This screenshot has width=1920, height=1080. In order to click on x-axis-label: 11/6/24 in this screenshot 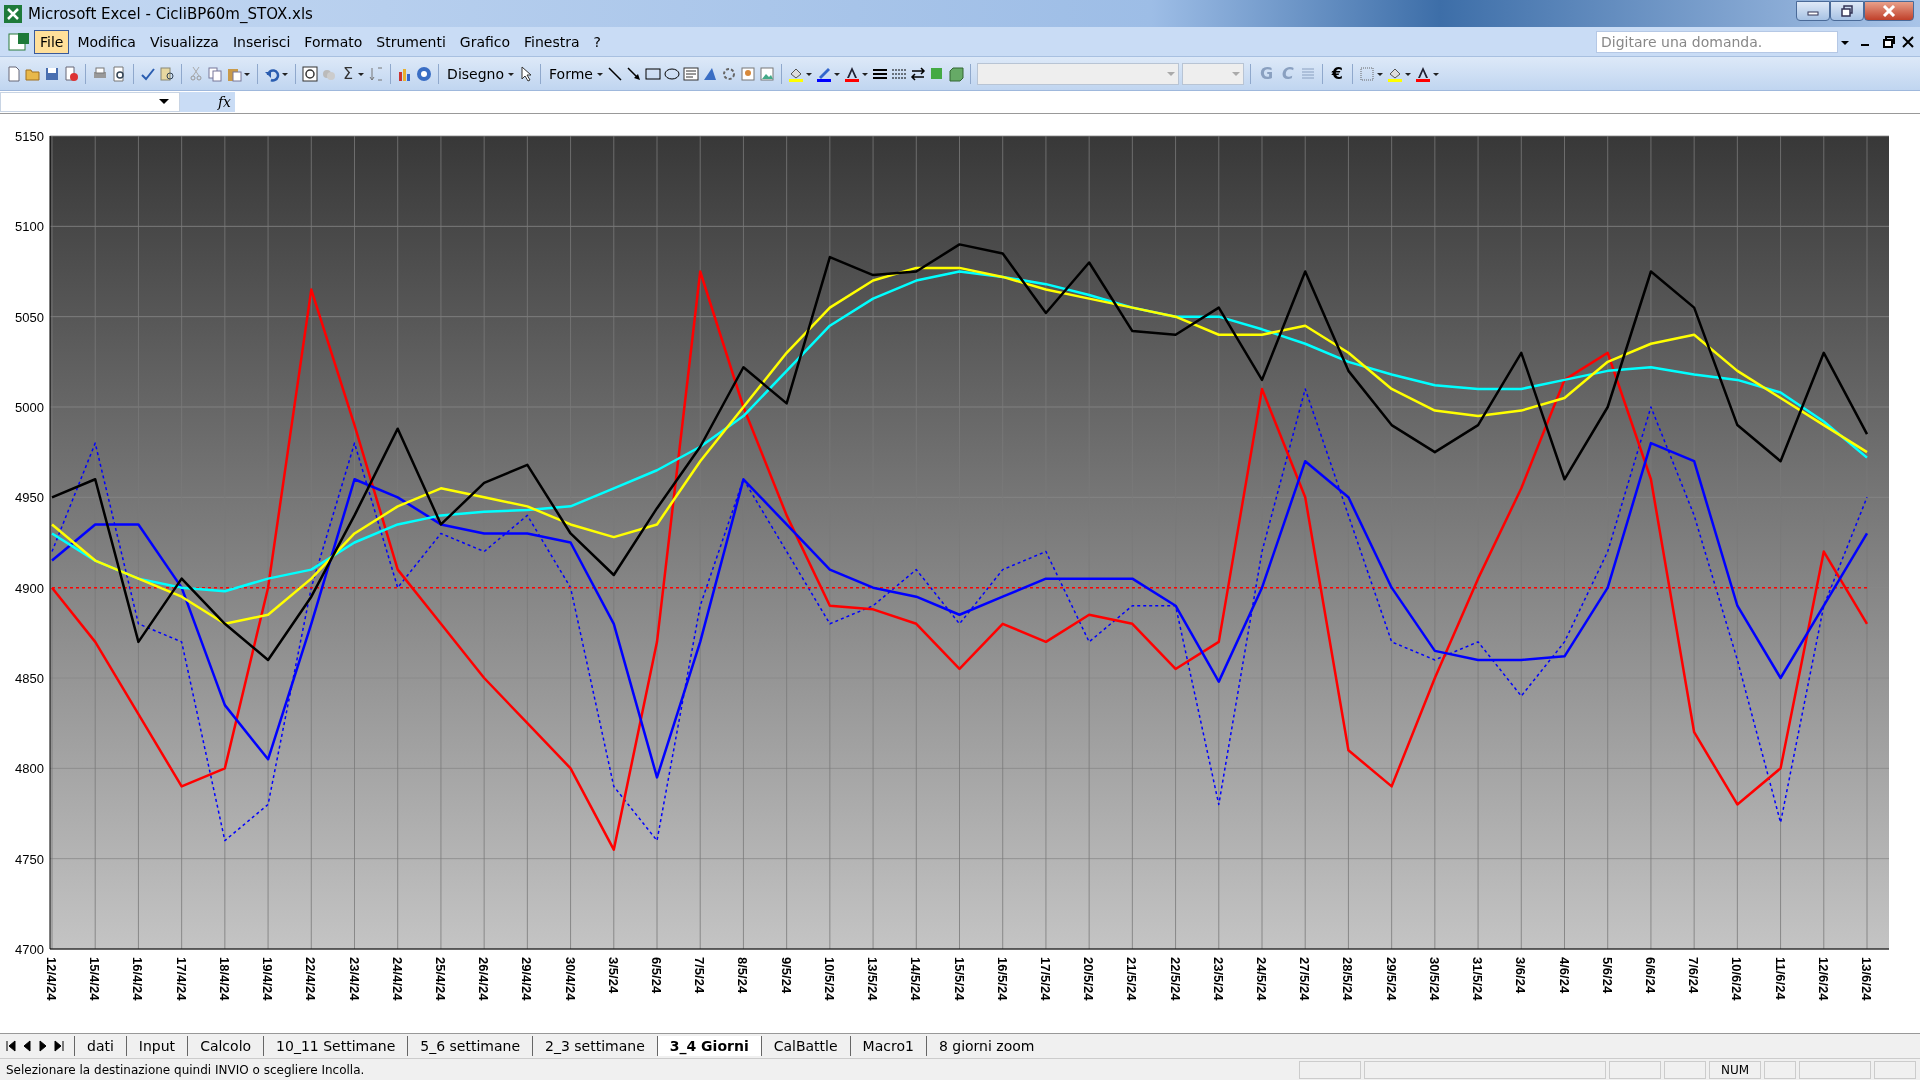, I will do `click(1780, 978)`.